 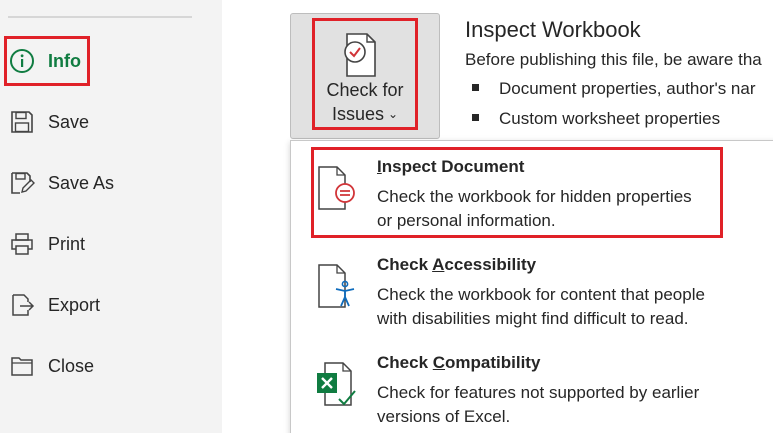 I want to click on menu-item-title: Inspect Document, so click(x=451, y=166).